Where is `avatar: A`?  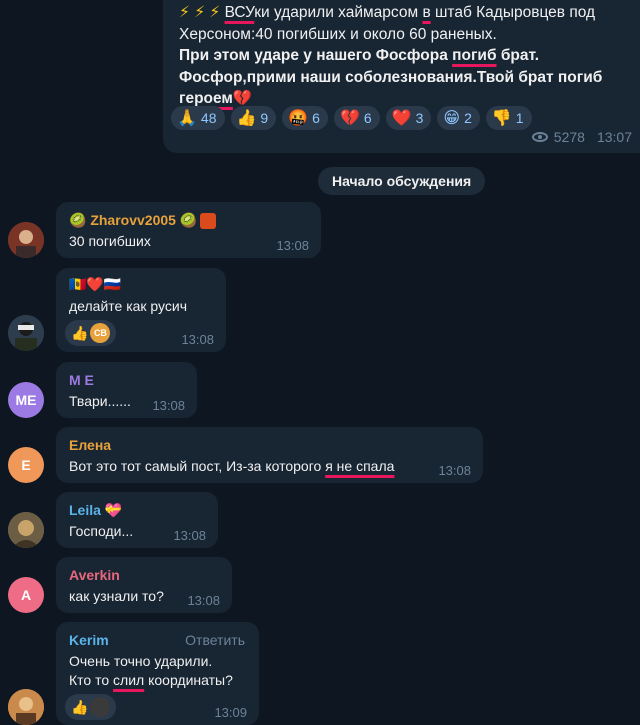
avatar: A is located at coordinates (26, 595).